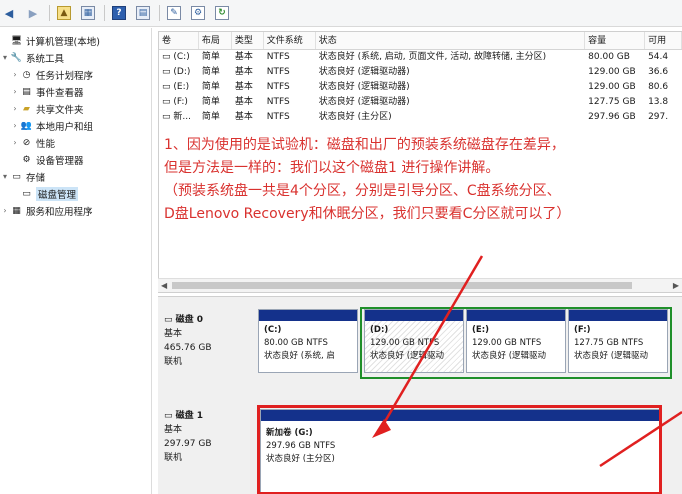 This screenshot has height=494, width=682. Describe the element at coordinates (222, 13) in the screenshot. I see `refresh-icon: ↻` at that location.